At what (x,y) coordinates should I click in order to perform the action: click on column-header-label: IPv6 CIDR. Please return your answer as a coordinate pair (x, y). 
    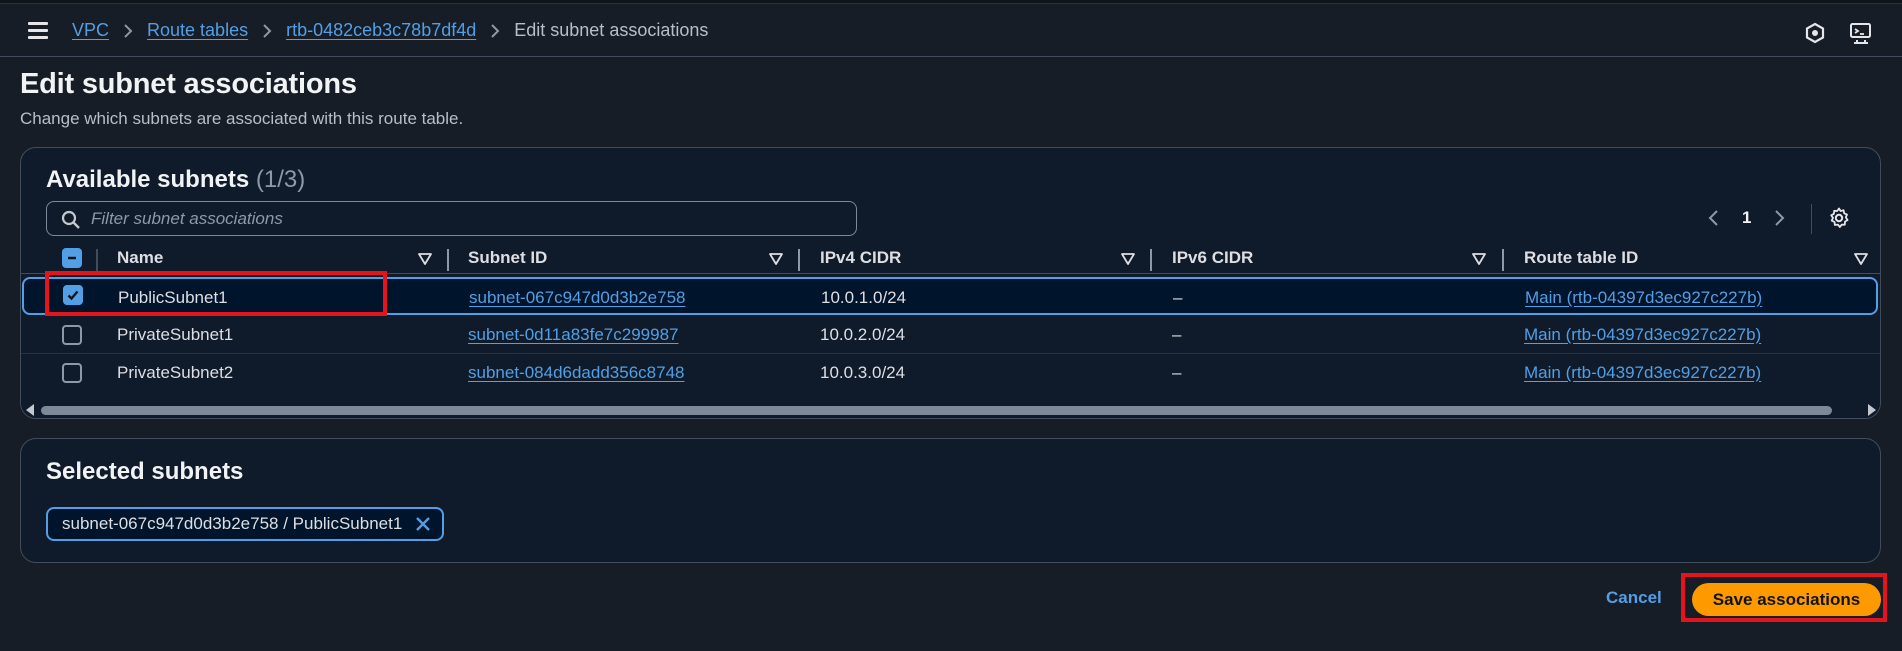
    Looking at the image, I should click on (1213, 257).